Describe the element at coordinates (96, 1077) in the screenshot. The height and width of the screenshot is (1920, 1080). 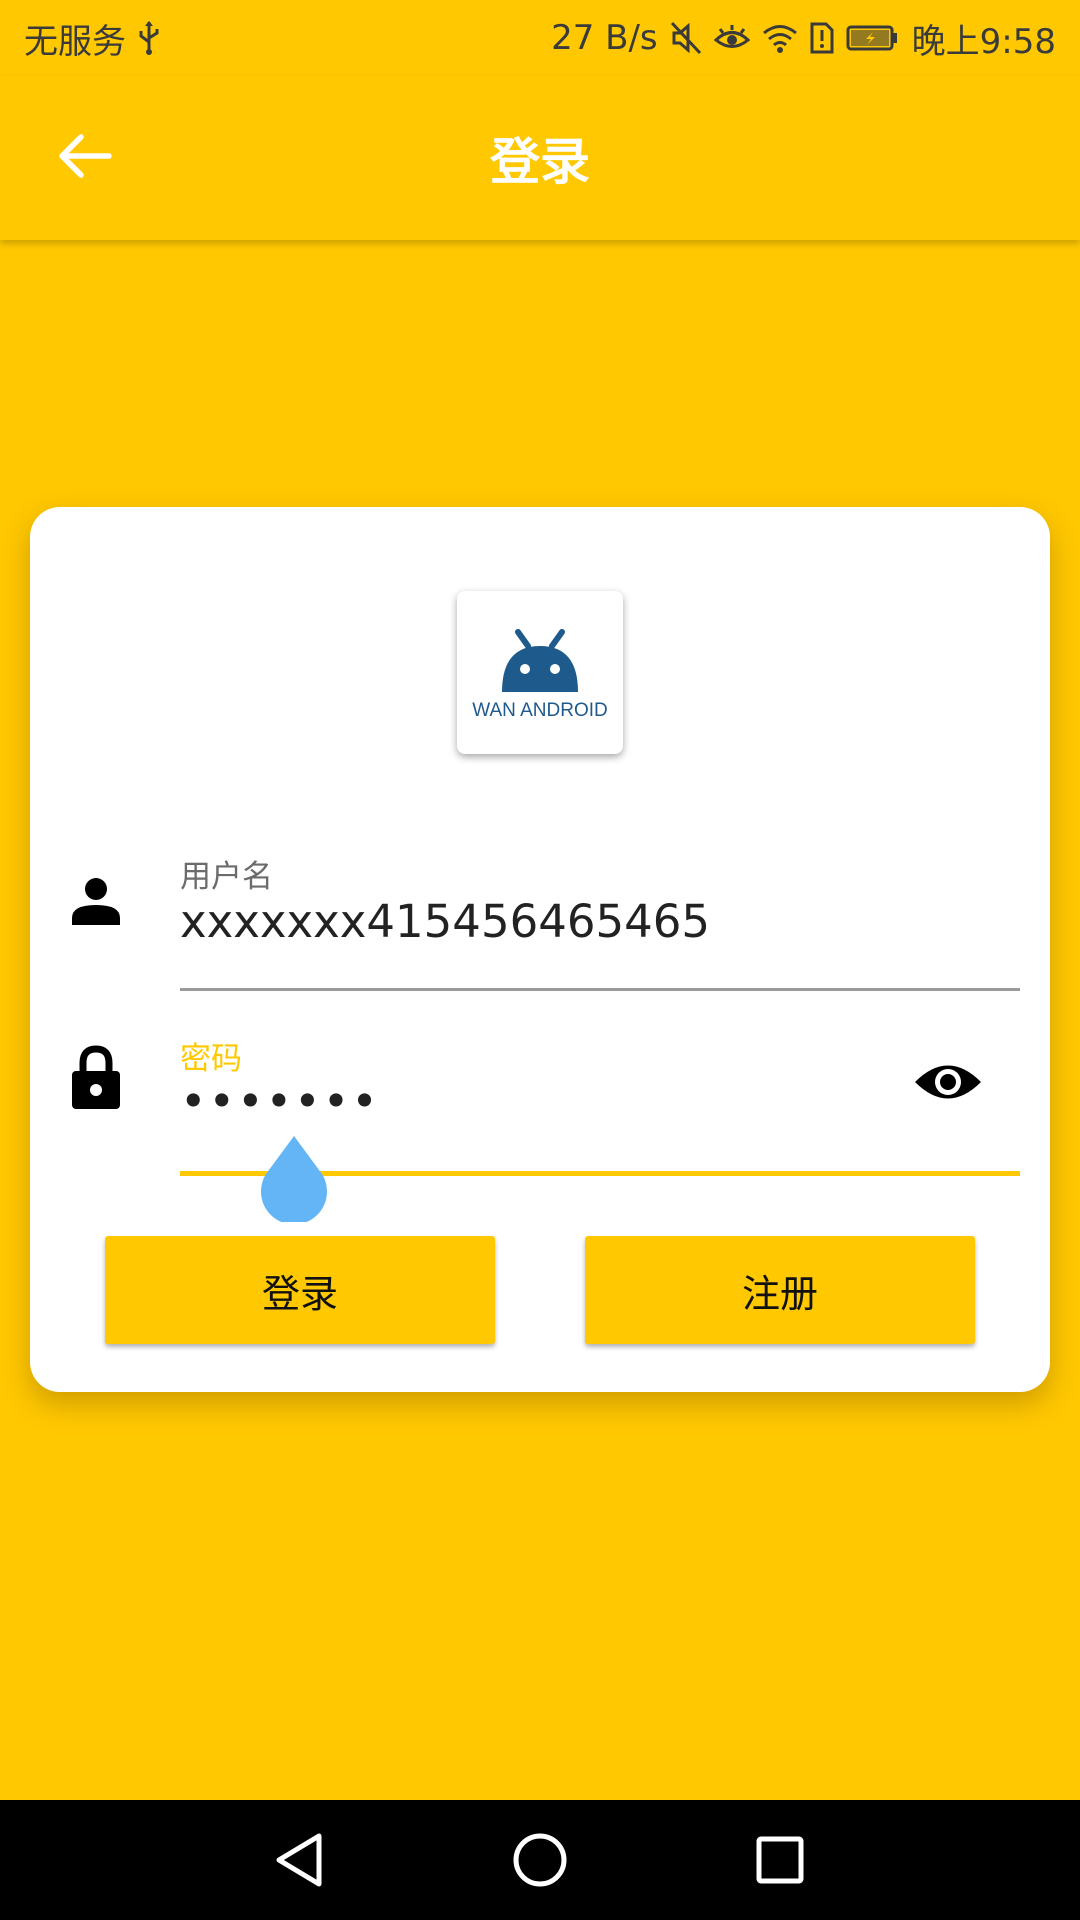
I see `lock-icon` at that location.